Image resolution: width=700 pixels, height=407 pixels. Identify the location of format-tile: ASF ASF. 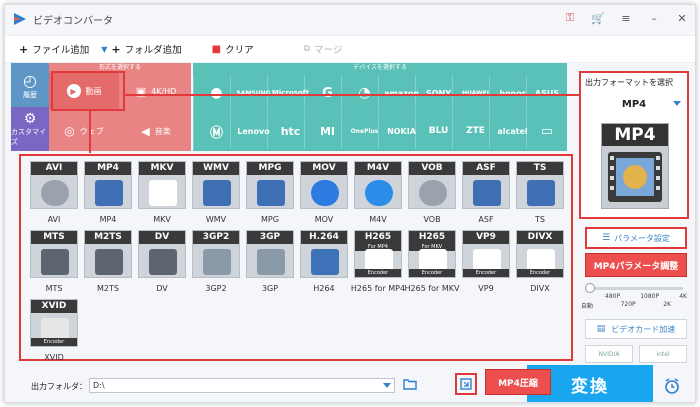
(486, 194).